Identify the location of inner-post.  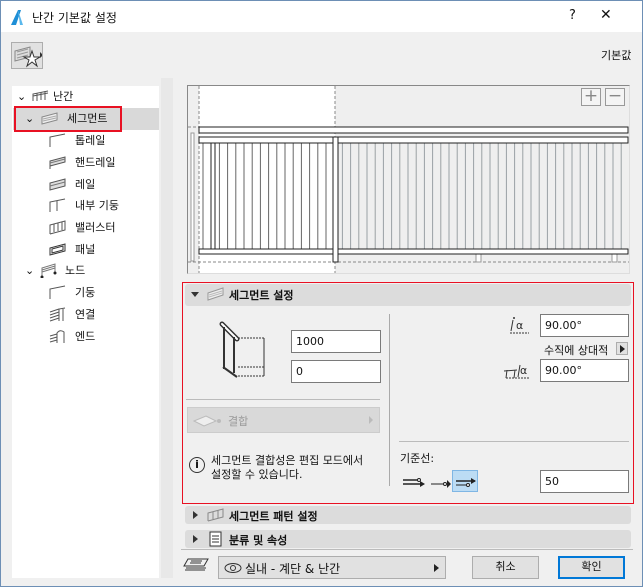
(213, 195).